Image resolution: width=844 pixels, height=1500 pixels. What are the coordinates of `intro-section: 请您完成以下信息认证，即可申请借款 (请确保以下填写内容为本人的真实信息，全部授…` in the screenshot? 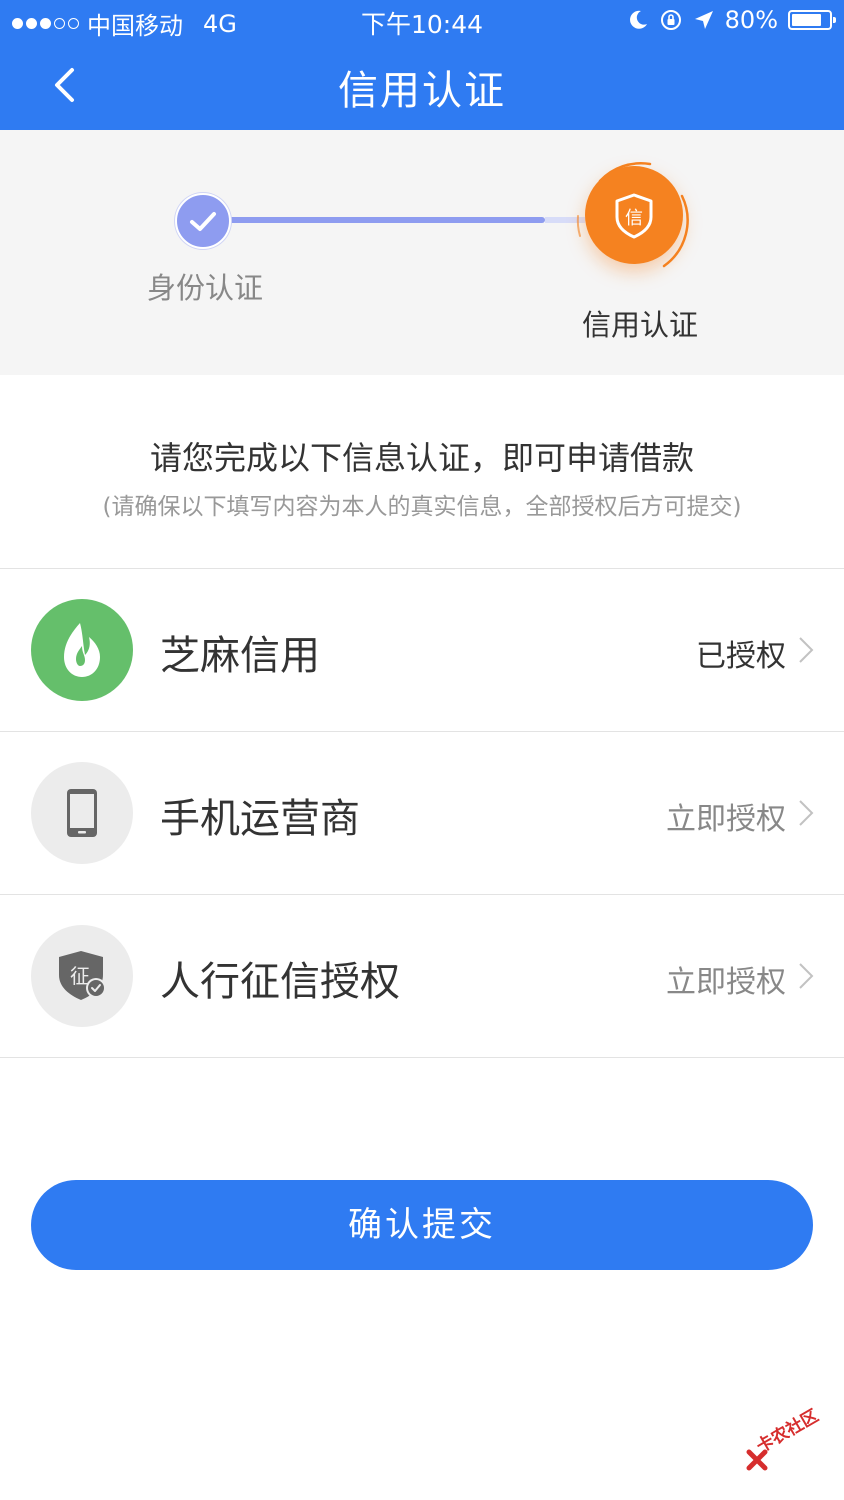 It's located at (422, 471).